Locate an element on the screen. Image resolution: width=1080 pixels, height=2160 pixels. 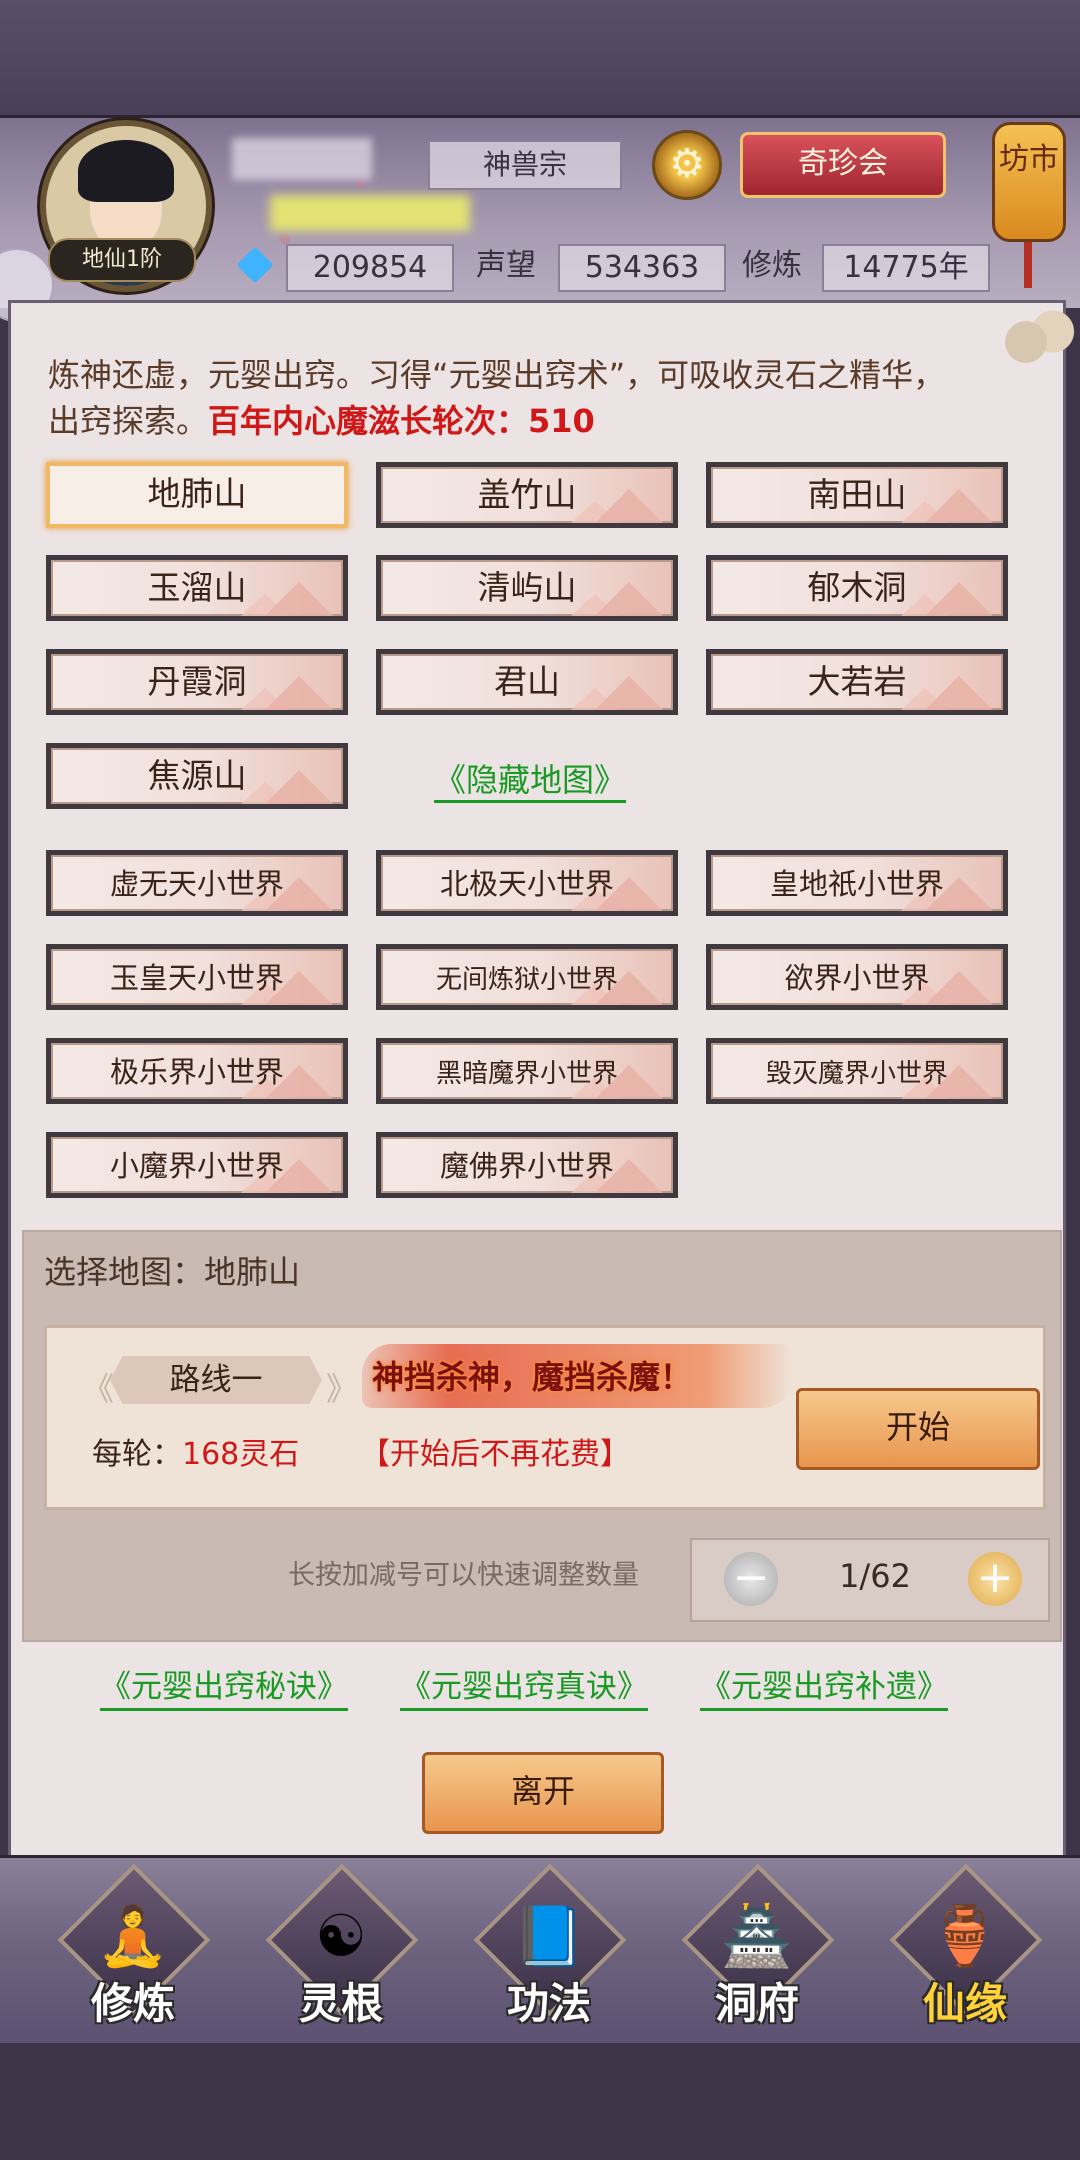
nav-label: 修炼 is located at coordinates (132, 2003).